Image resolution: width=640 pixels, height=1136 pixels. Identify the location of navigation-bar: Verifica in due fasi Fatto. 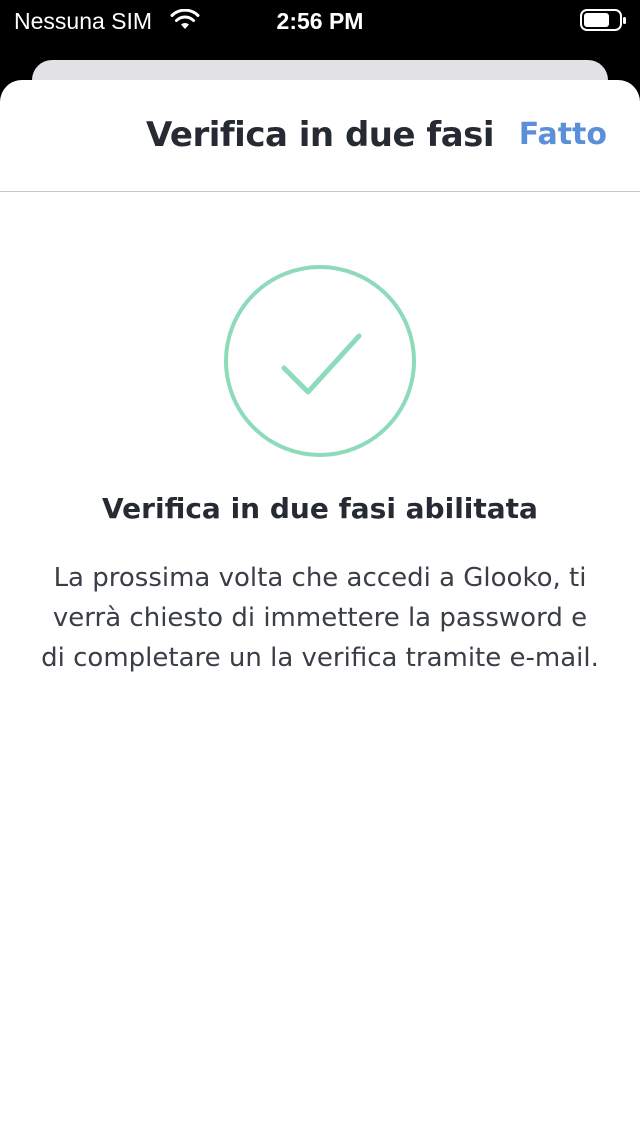
(320, 136).